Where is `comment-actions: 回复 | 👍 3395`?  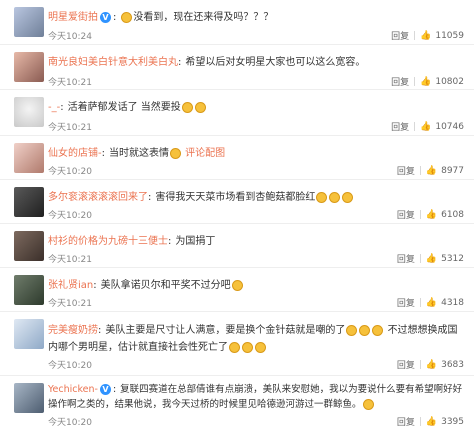
comment-actions: 回复 | 👍 3395 is located at coordinates (430, 422).